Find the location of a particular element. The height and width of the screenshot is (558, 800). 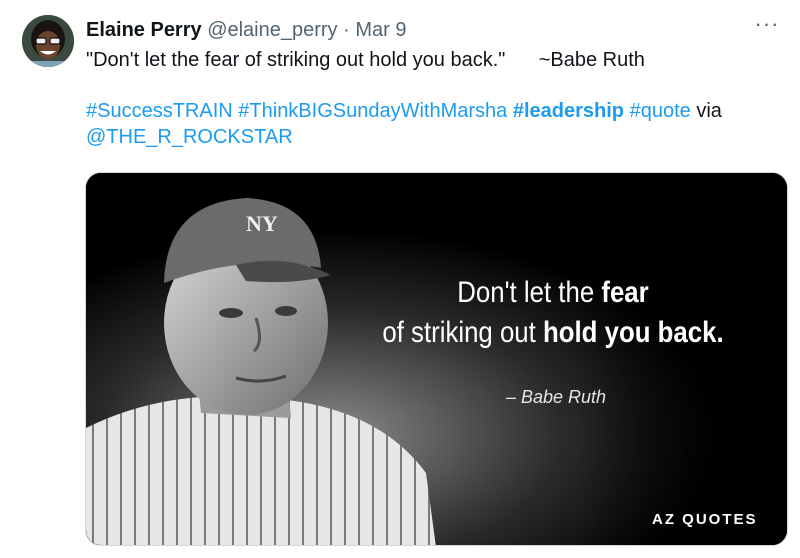

quote-bold1: fear is located at coordinates (625, 292).